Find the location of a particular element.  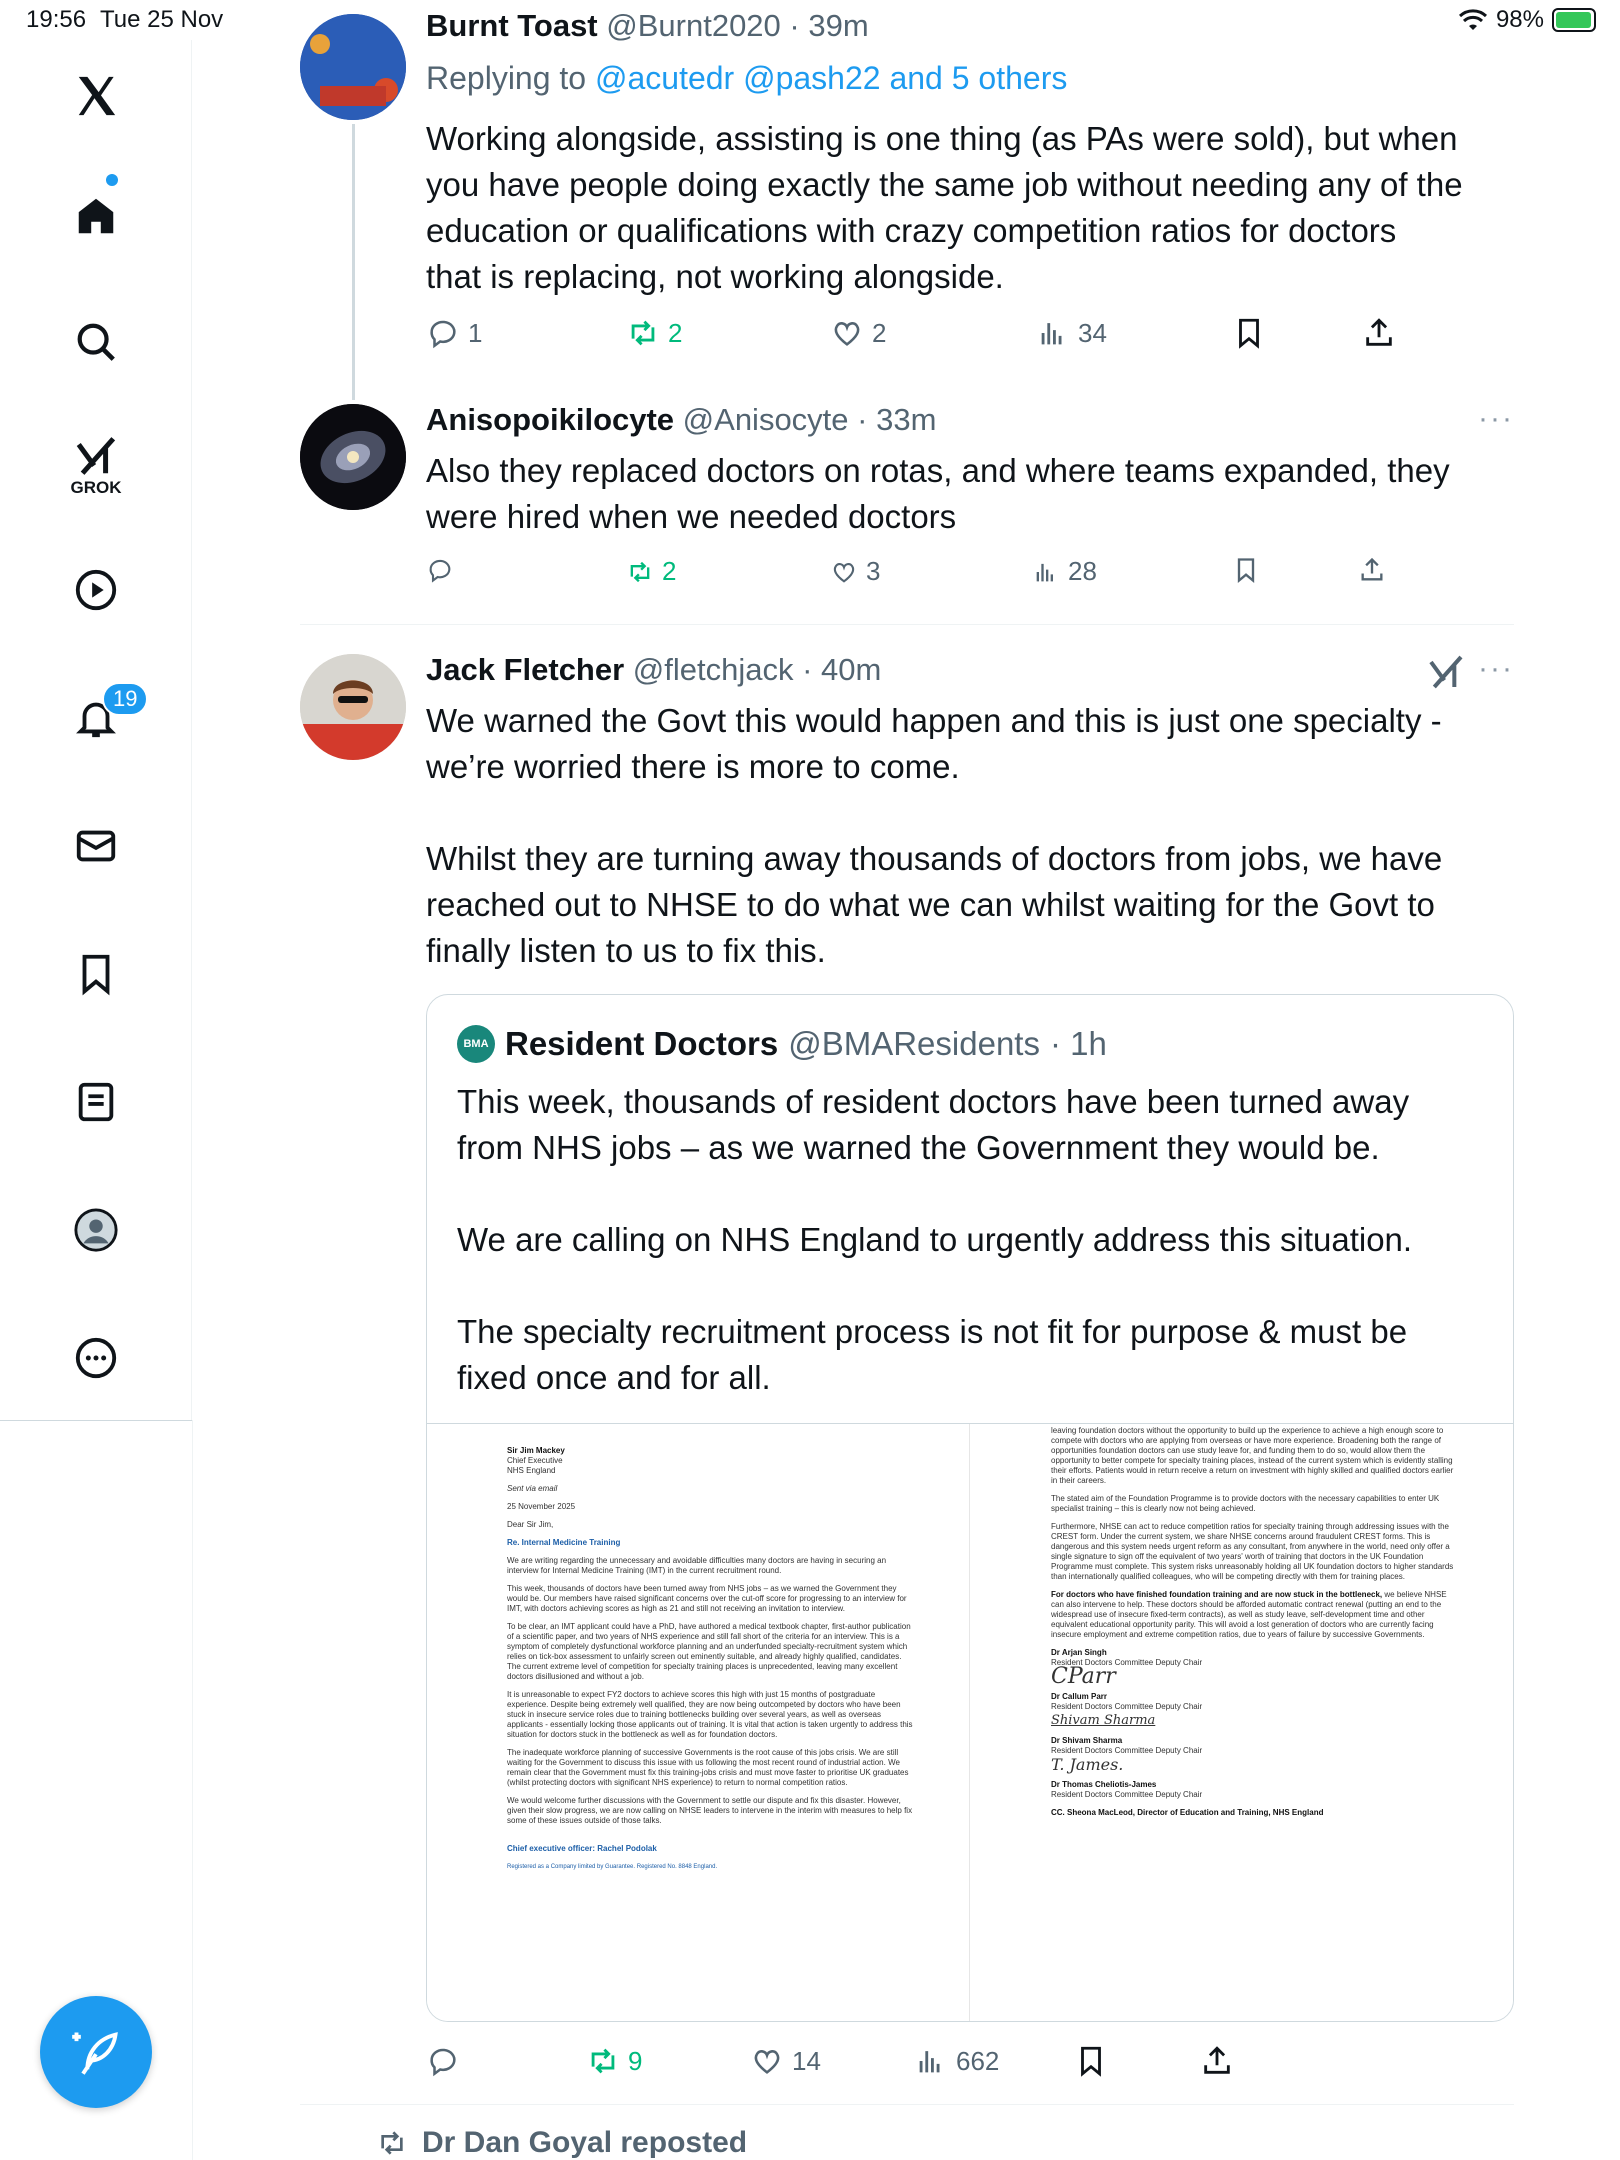

letter-subject: Re. Internal Medicine Training is located at coordinates (564, 1542).